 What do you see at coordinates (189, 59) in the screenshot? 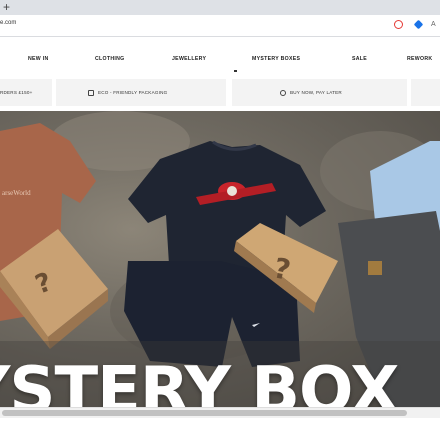
I see `nav-item-jewellery: JEWELLERY` at bounding box center [189, 59].